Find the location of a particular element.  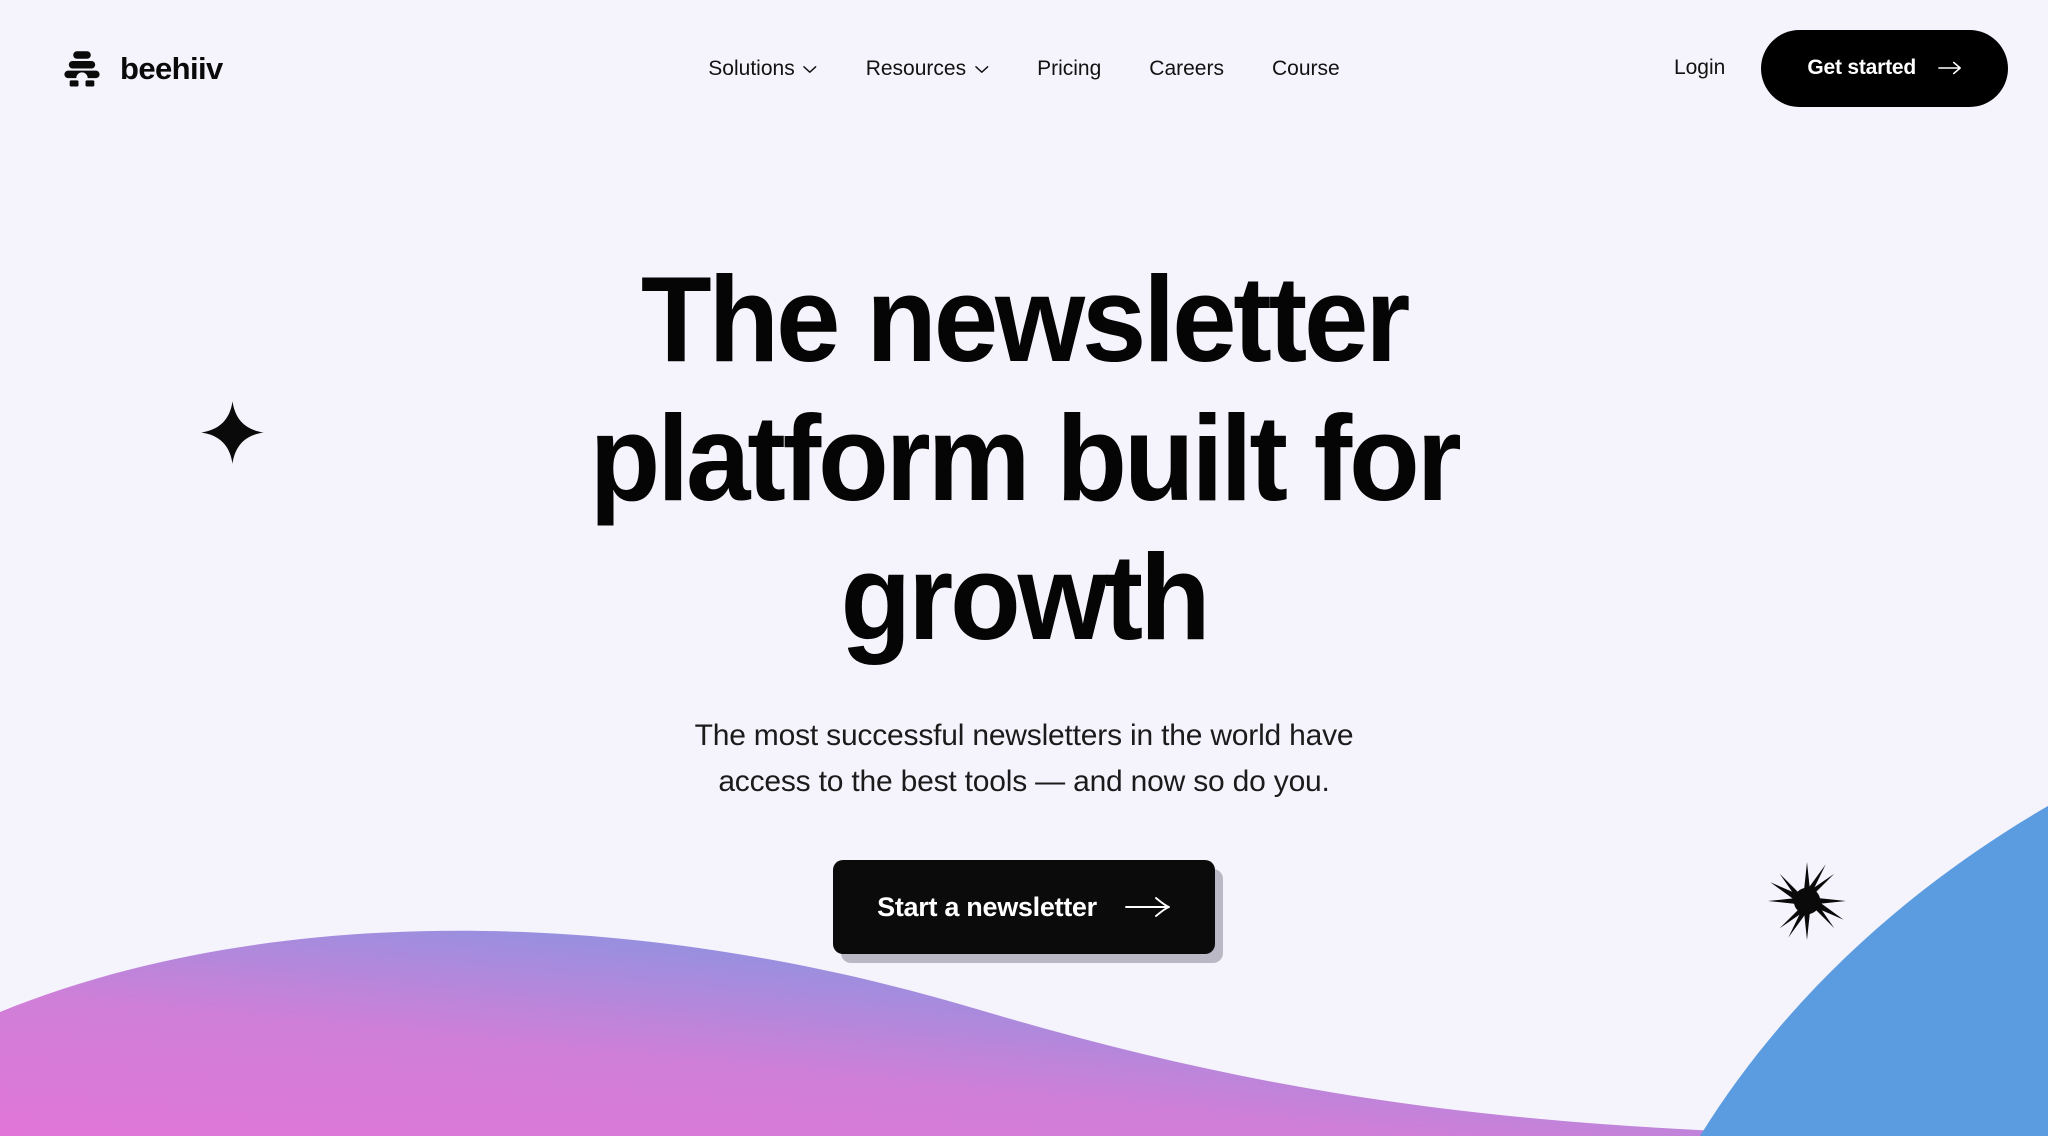

nav-item-course: Course is located at coordinates (1306, 68).